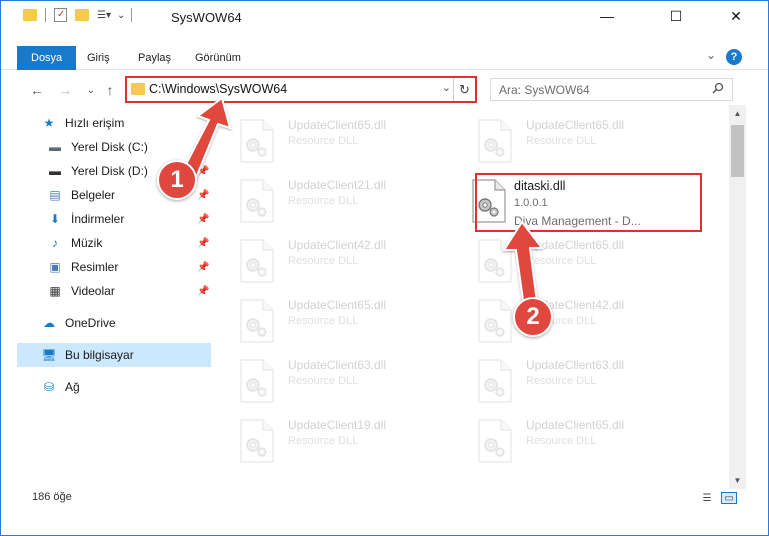  What do you see at coordinates (104, 15) in the screenshot?
I see `customize-icon: ☰▾` at bounding box center [104, 15].